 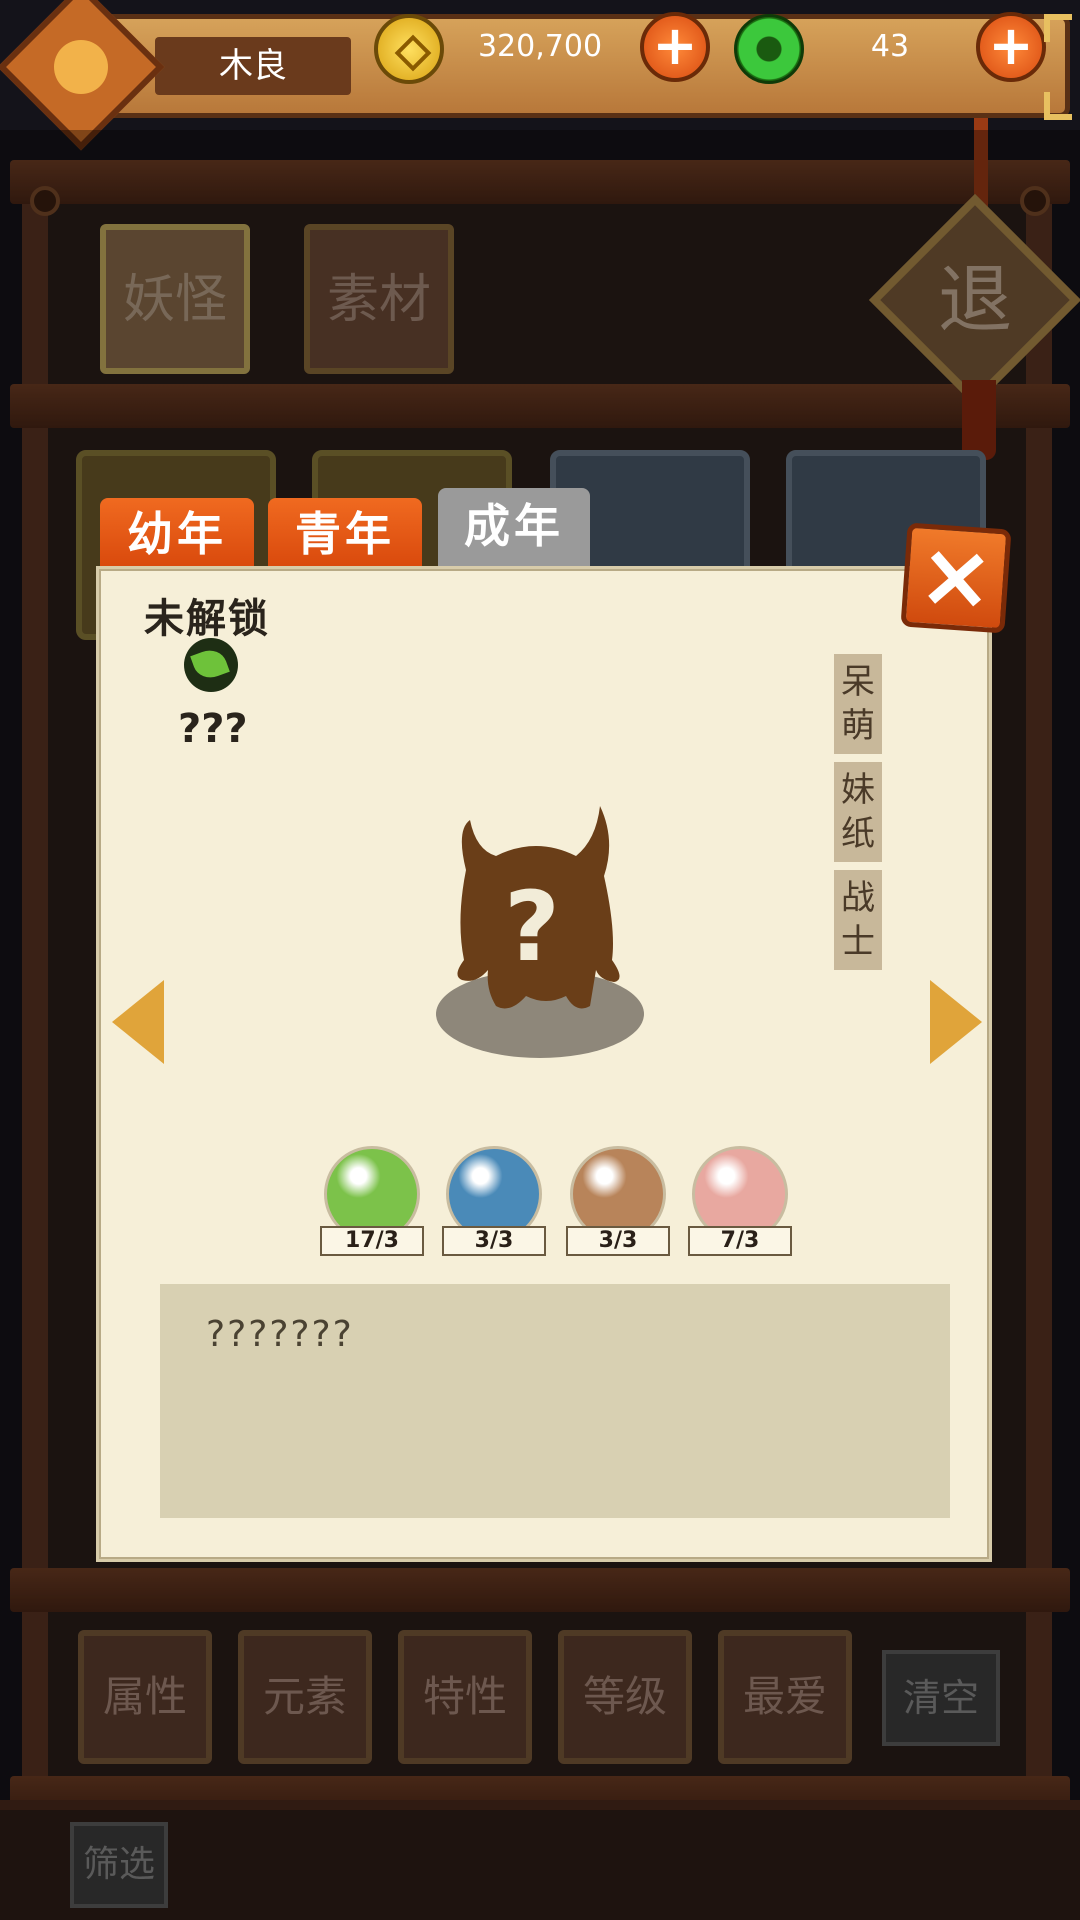 I want to click on tab-adult: 成年, so click(x=514, y=528).